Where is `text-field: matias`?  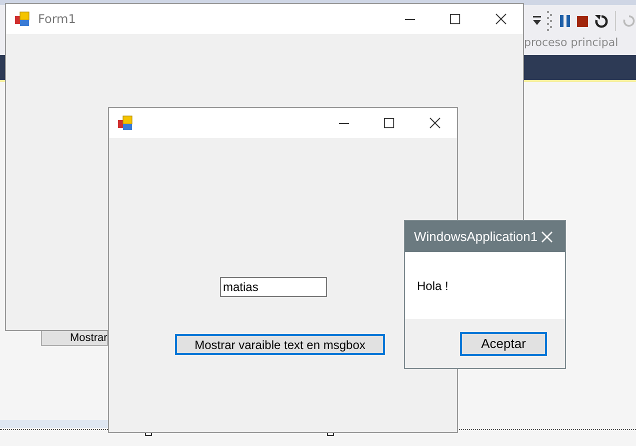
text-field: matias is located at coordinates (273, 287).